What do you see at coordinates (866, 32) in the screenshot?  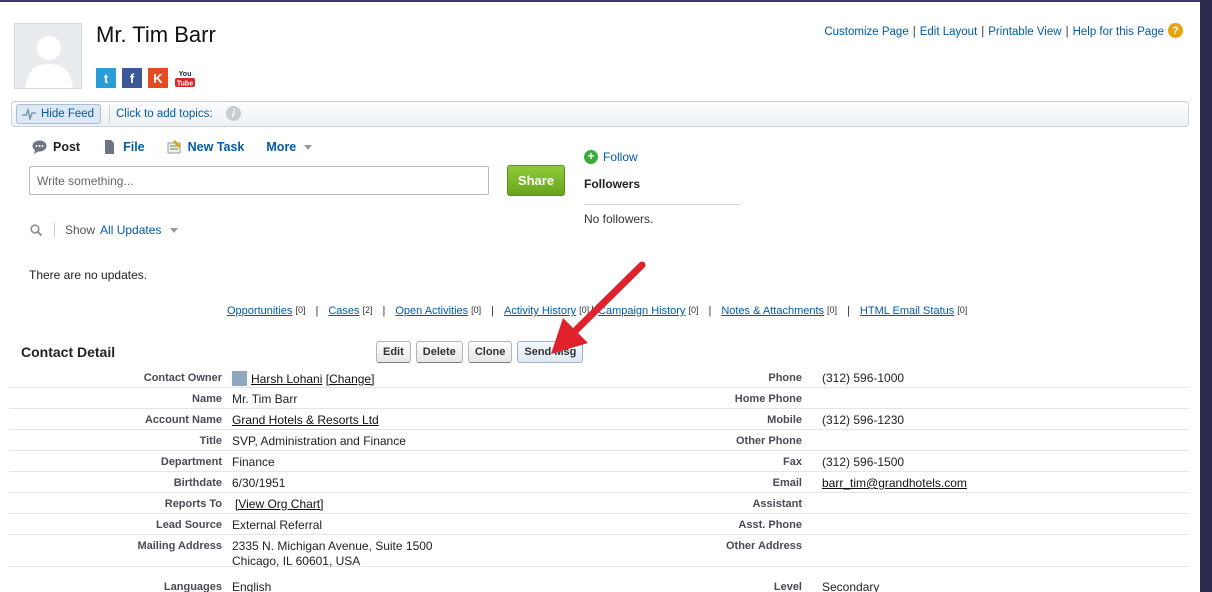 I see `customize-page-link: Customize Page` at bounding box center [866, 32].